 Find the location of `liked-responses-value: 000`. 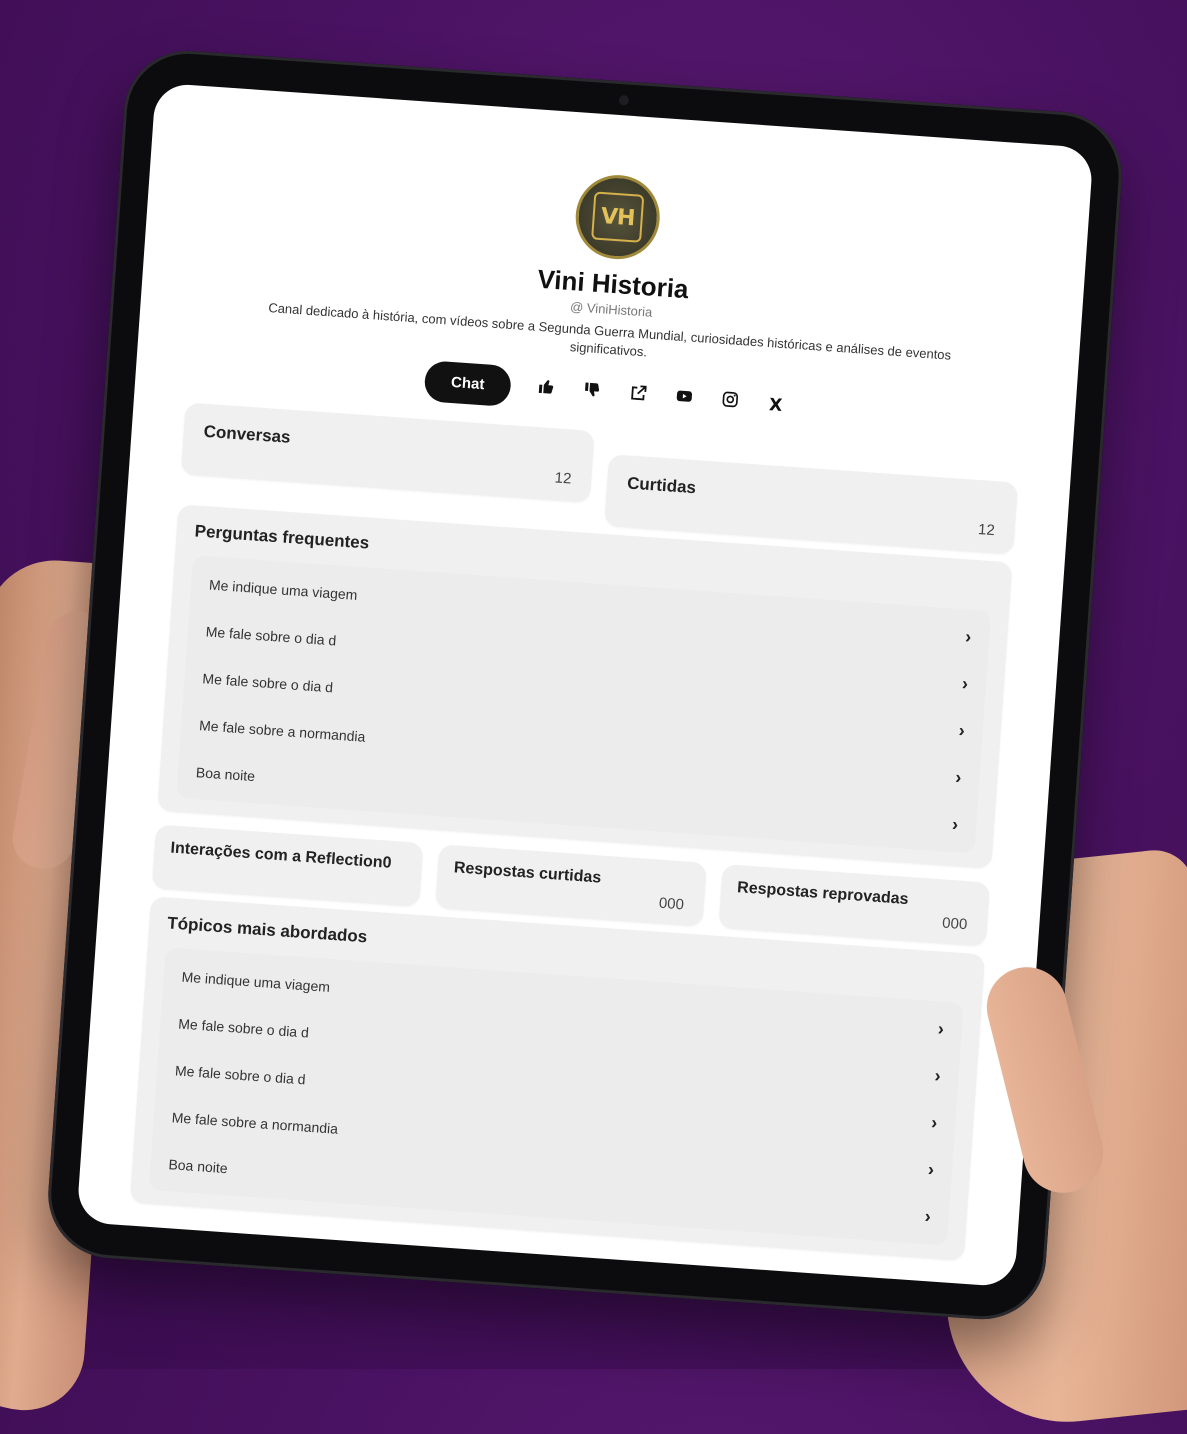

liked-responses-value: 000 is located at coordinates (671, 904).